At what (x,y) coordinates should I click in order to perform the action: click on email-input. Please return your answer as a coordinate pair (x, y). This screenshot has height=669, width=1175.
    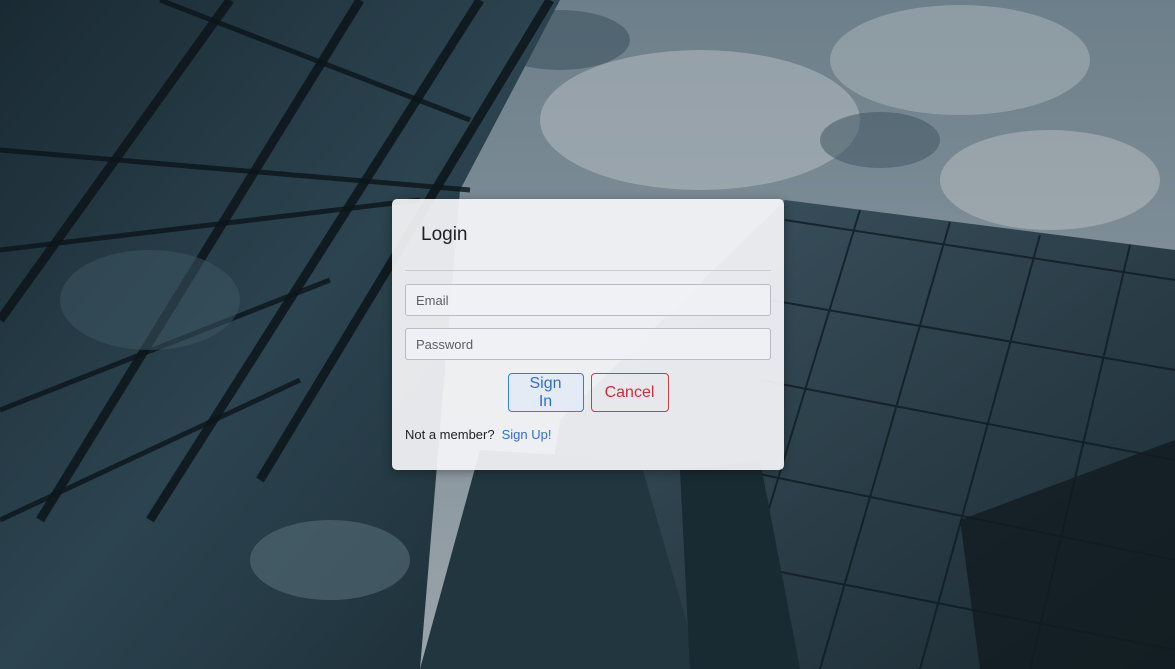
    Looking at the image, I should click on (588, 300).